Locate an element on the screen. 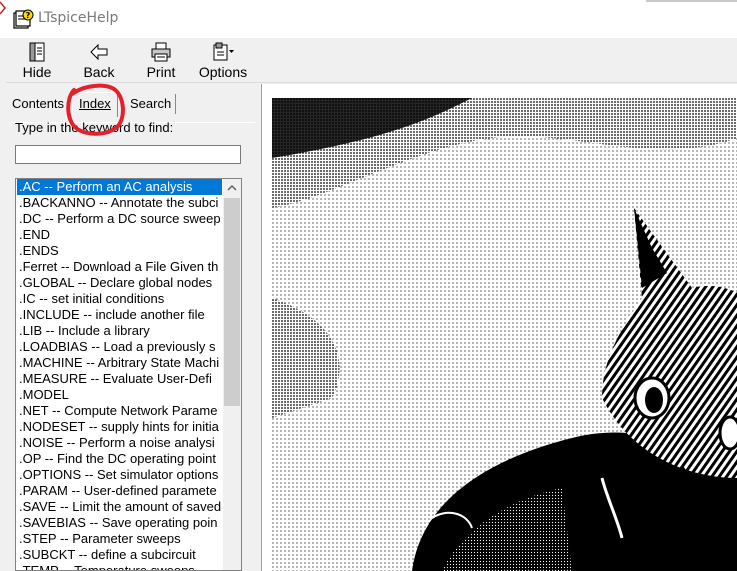 The width and height of the screenshot is (737, 571). index-list-item: .SAVEBIAS -- Save operating poin is located at coordinates (119, 523).